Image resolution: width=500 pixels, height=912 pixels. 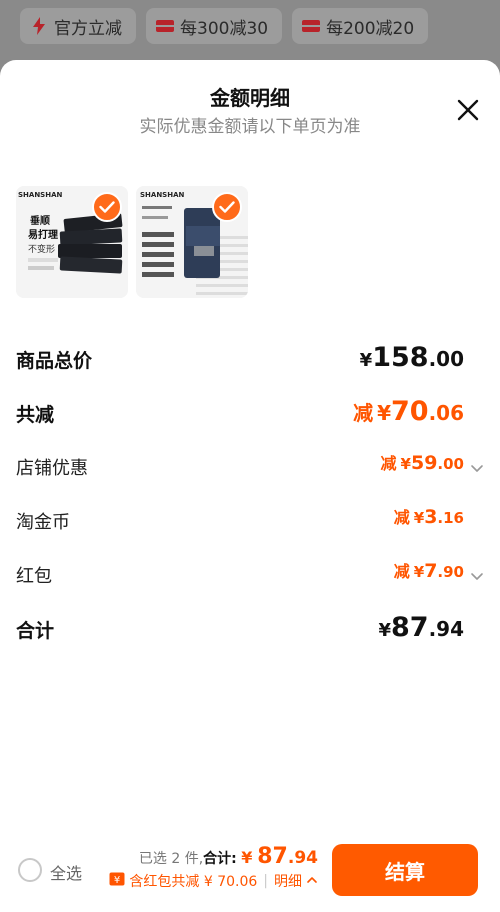 What do you see at coordinates (41, 249) in the screenshot?
I see `svg-text: 不变形` at bounding box center [41, 249].